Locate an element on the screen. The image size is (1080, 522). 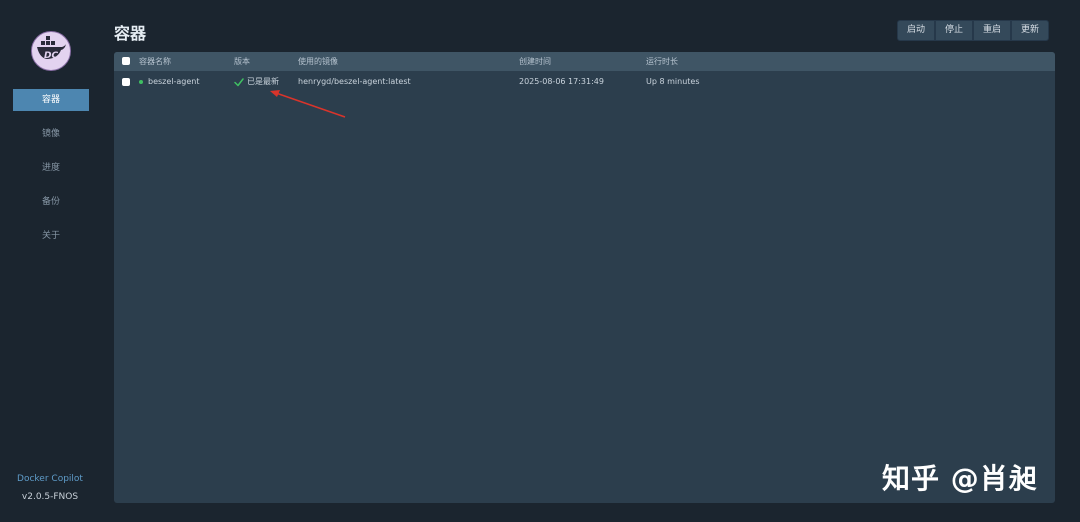
sidebar-item-label: 进度 is located at coordinates (50, 168).